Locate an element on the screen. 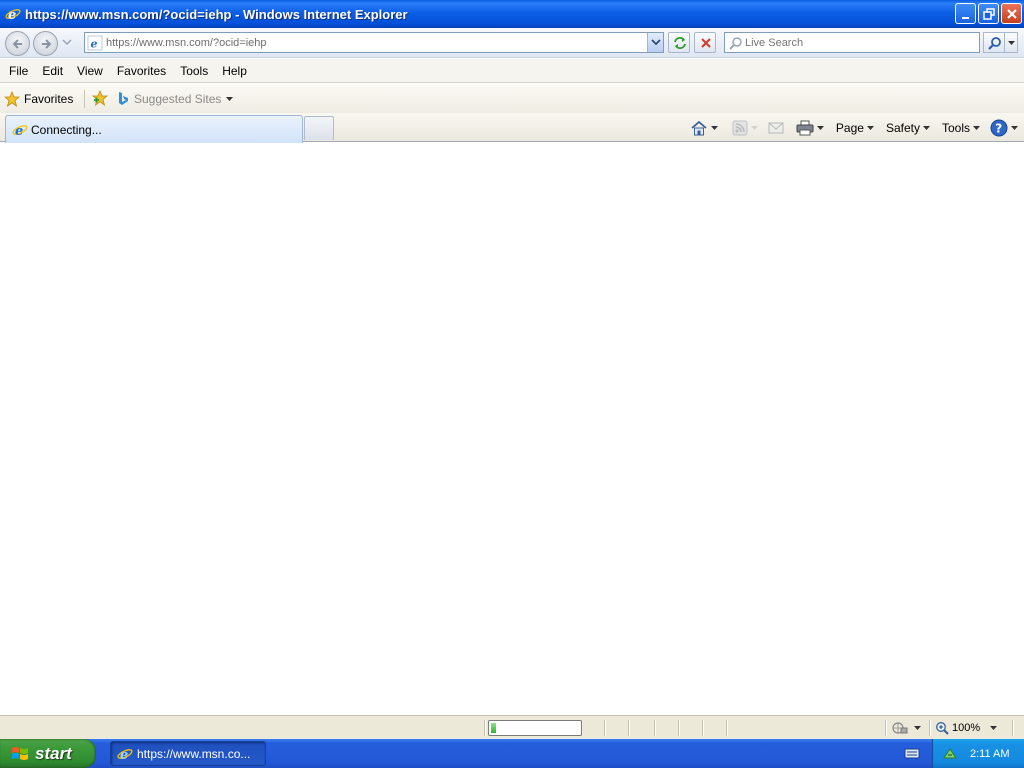  printer-icon is located at coordinates (805, 128).